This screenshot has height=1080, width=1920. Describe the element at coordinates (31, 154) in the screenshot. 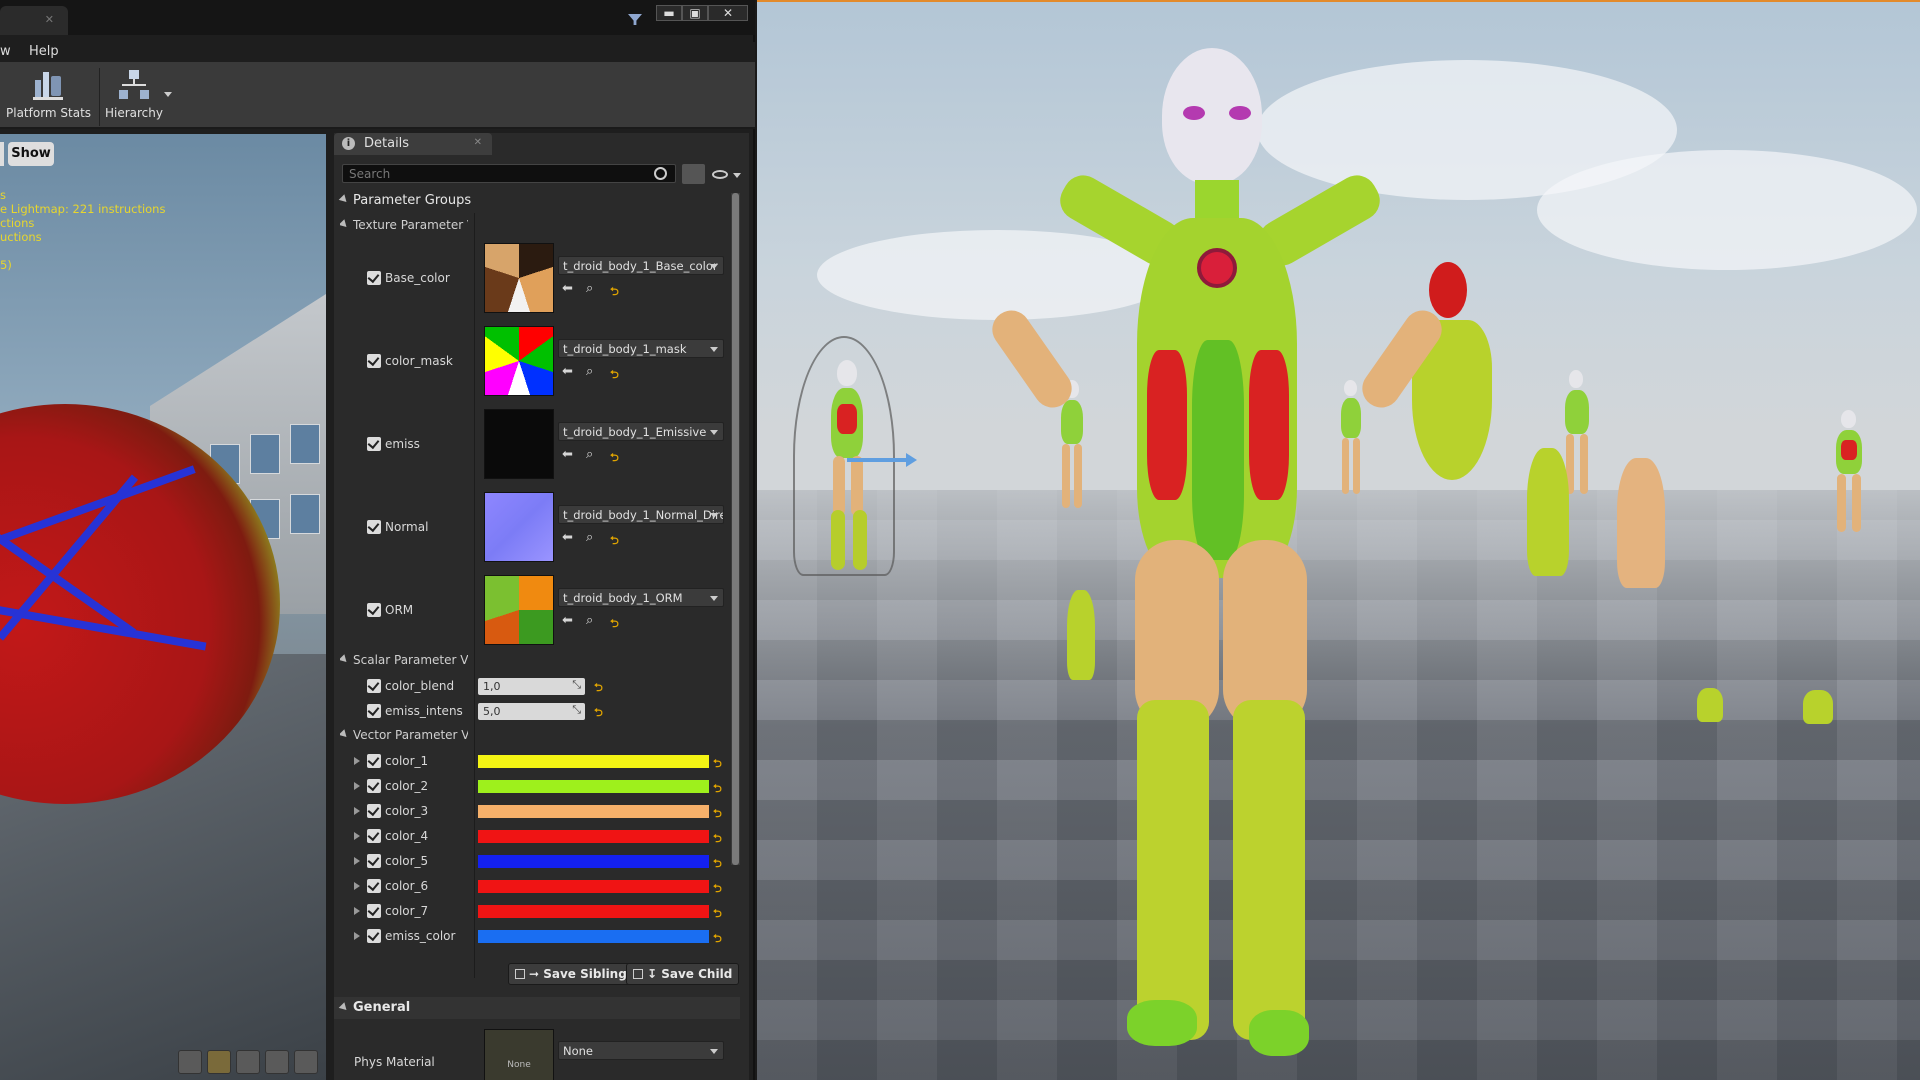

I see `show-button: Show` at that location.